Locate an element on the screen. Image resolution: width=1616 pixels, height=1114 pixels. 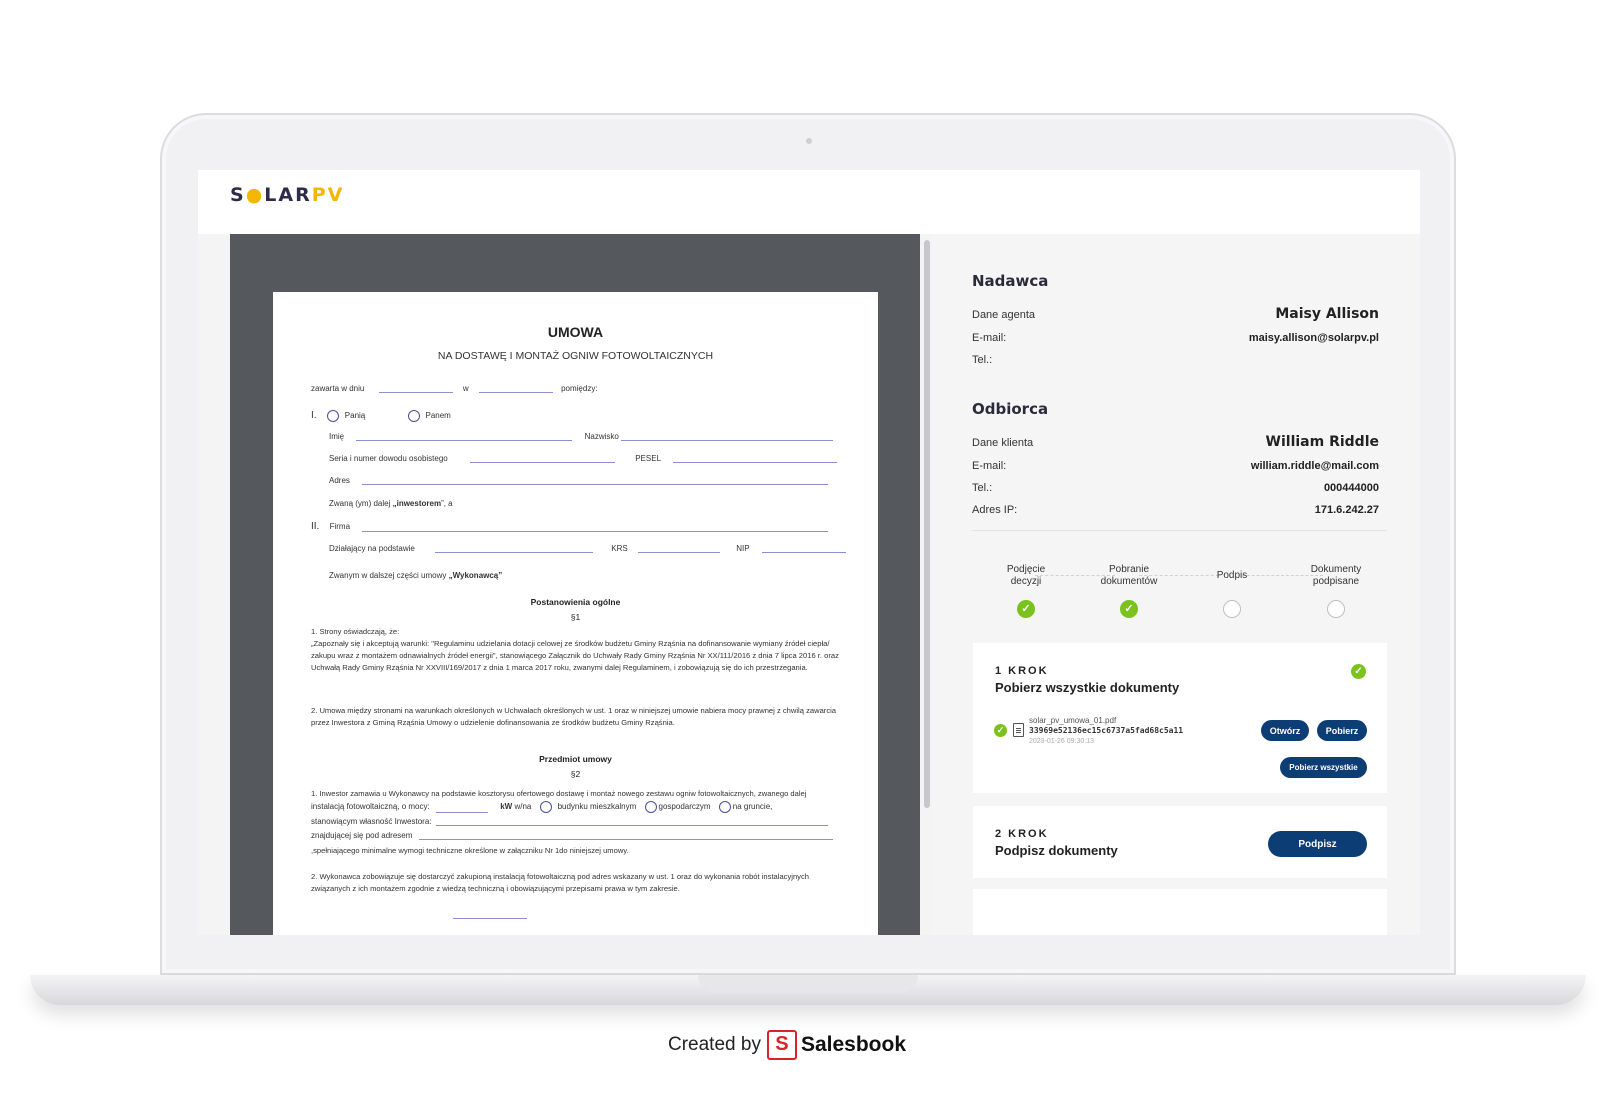
label-zwanym: Zwanym w dalszej części umowy is located at coordinates (388, 575).